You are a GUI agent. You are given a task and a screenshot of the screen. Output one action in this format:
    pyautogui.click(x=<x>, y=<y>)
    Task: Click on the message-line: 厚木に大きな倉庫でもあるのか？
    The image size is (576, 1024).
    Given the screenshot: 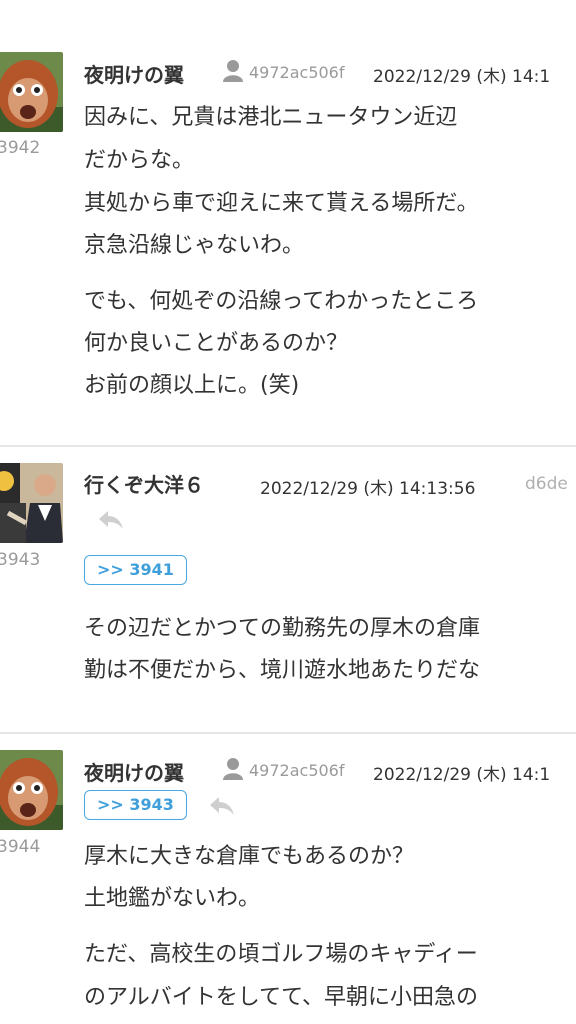 What is the action you would take?
    pyautogui.click(x=249, y=856)
    